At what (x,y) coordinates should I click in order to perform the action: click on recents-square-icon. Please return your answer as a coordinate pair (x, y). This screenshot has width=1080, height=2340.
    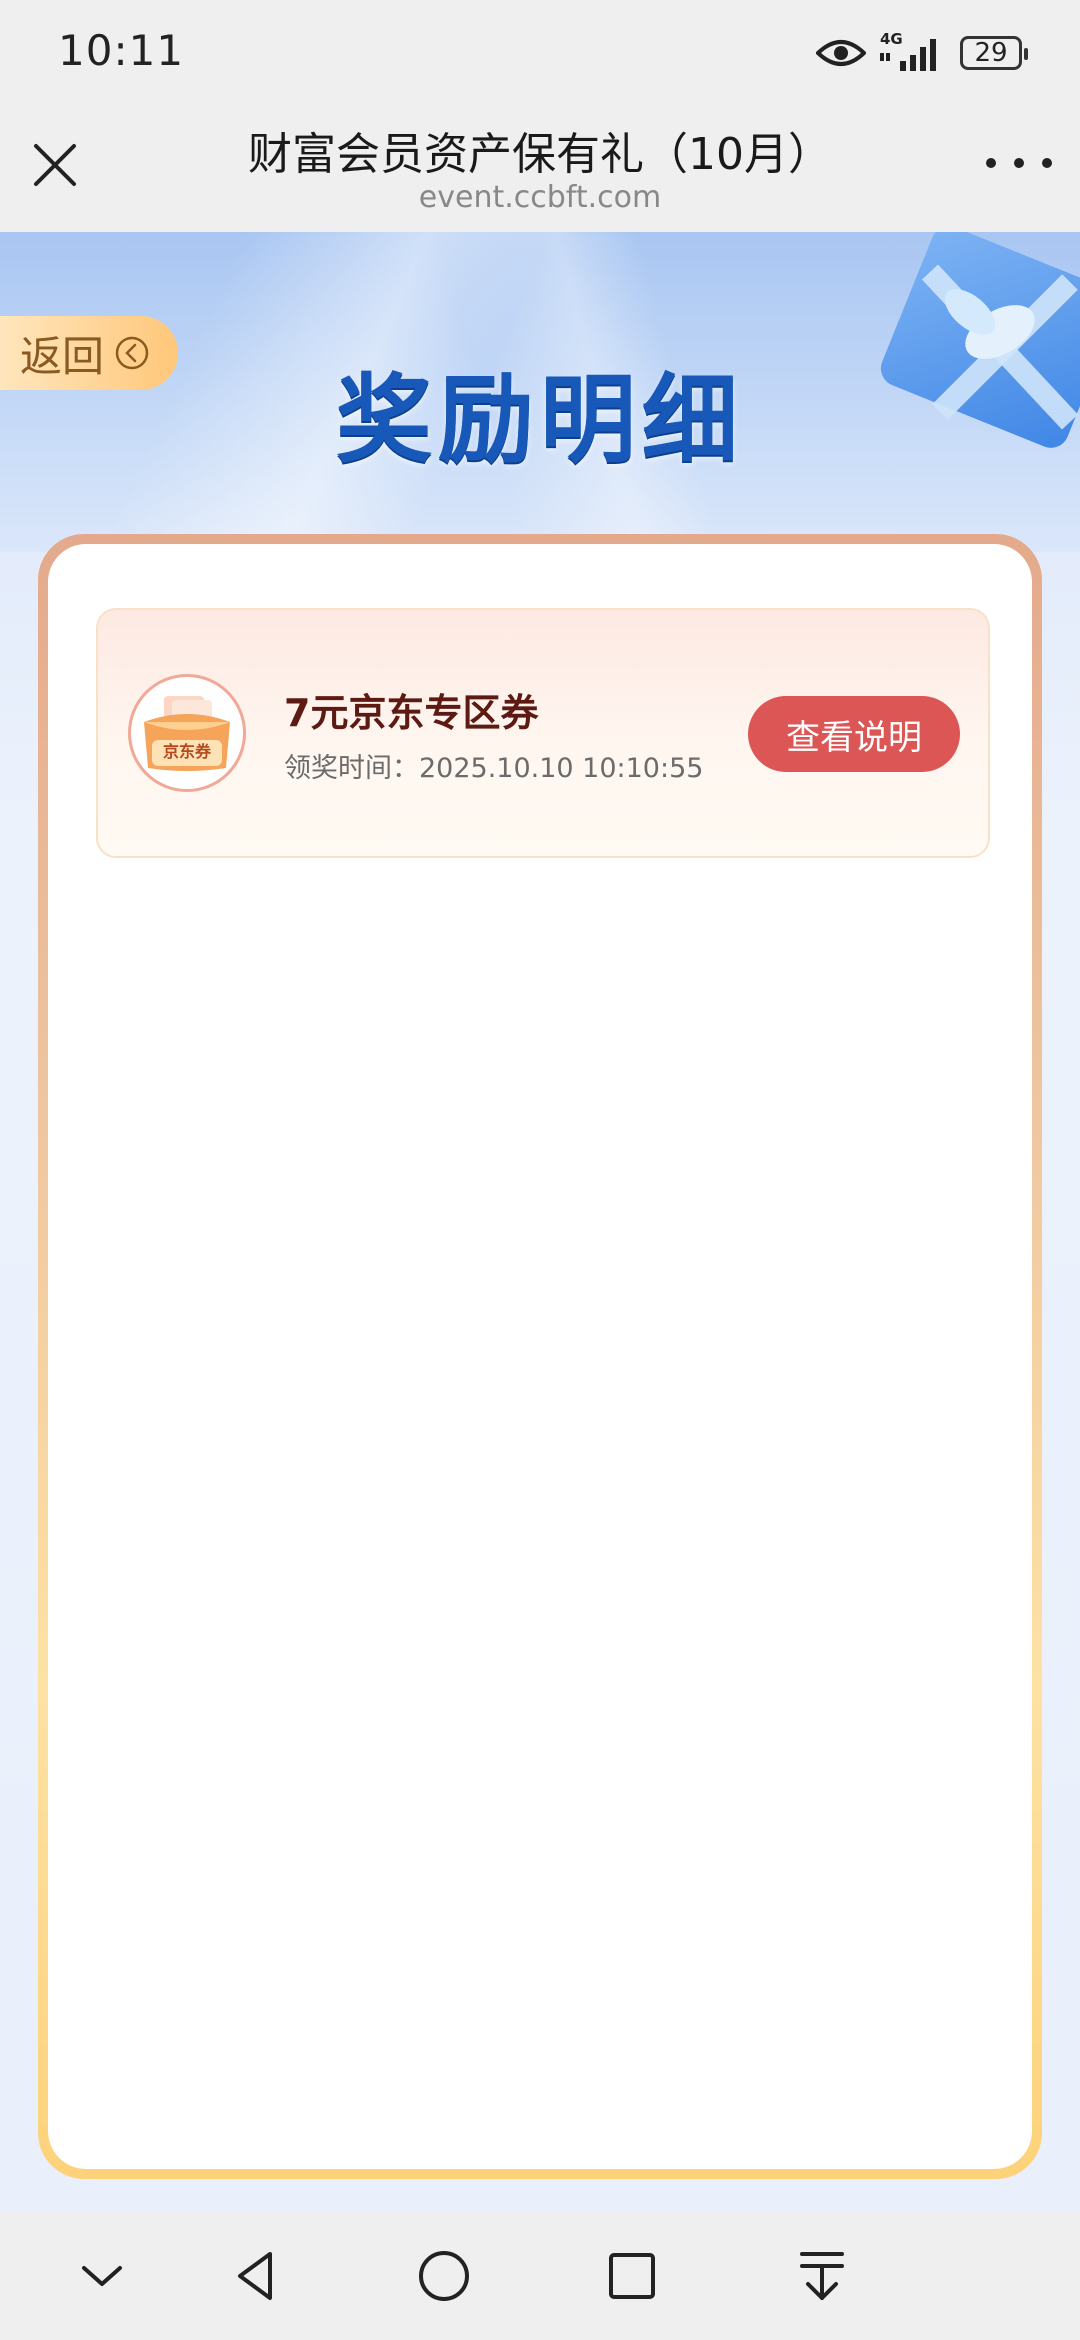
    Looking at the image, I should click on (632, 2276).